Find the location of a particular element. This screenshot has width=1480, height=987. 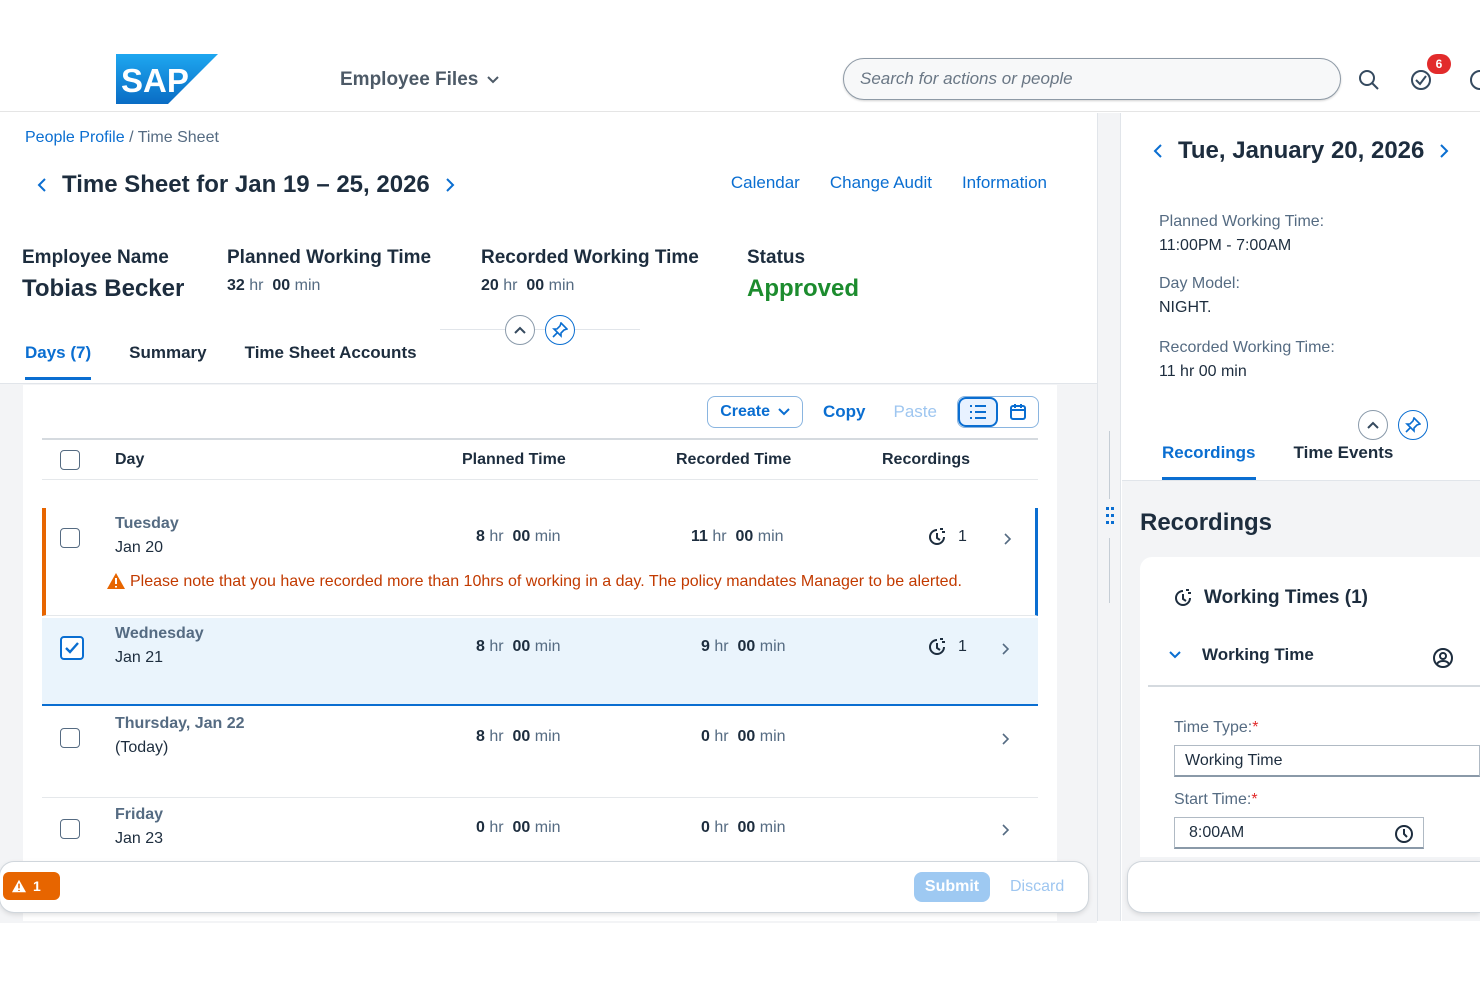

row-day: Wednesday Jan 21 is located at coordinates (159, 645).